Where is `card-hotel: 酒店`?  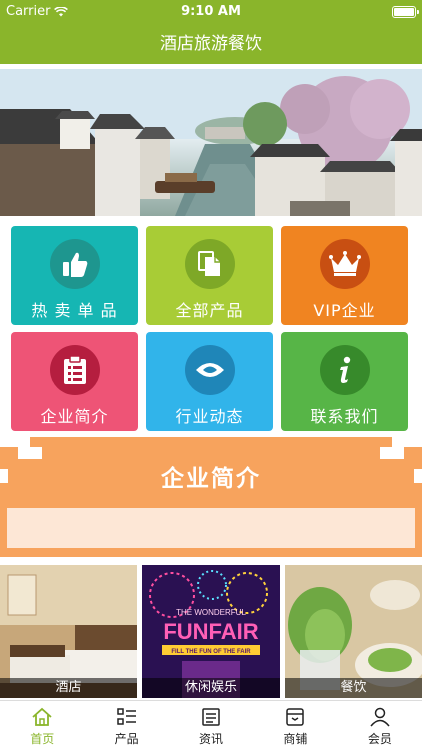
card-hotel: 酒店 is located at coordinates (68, 631).